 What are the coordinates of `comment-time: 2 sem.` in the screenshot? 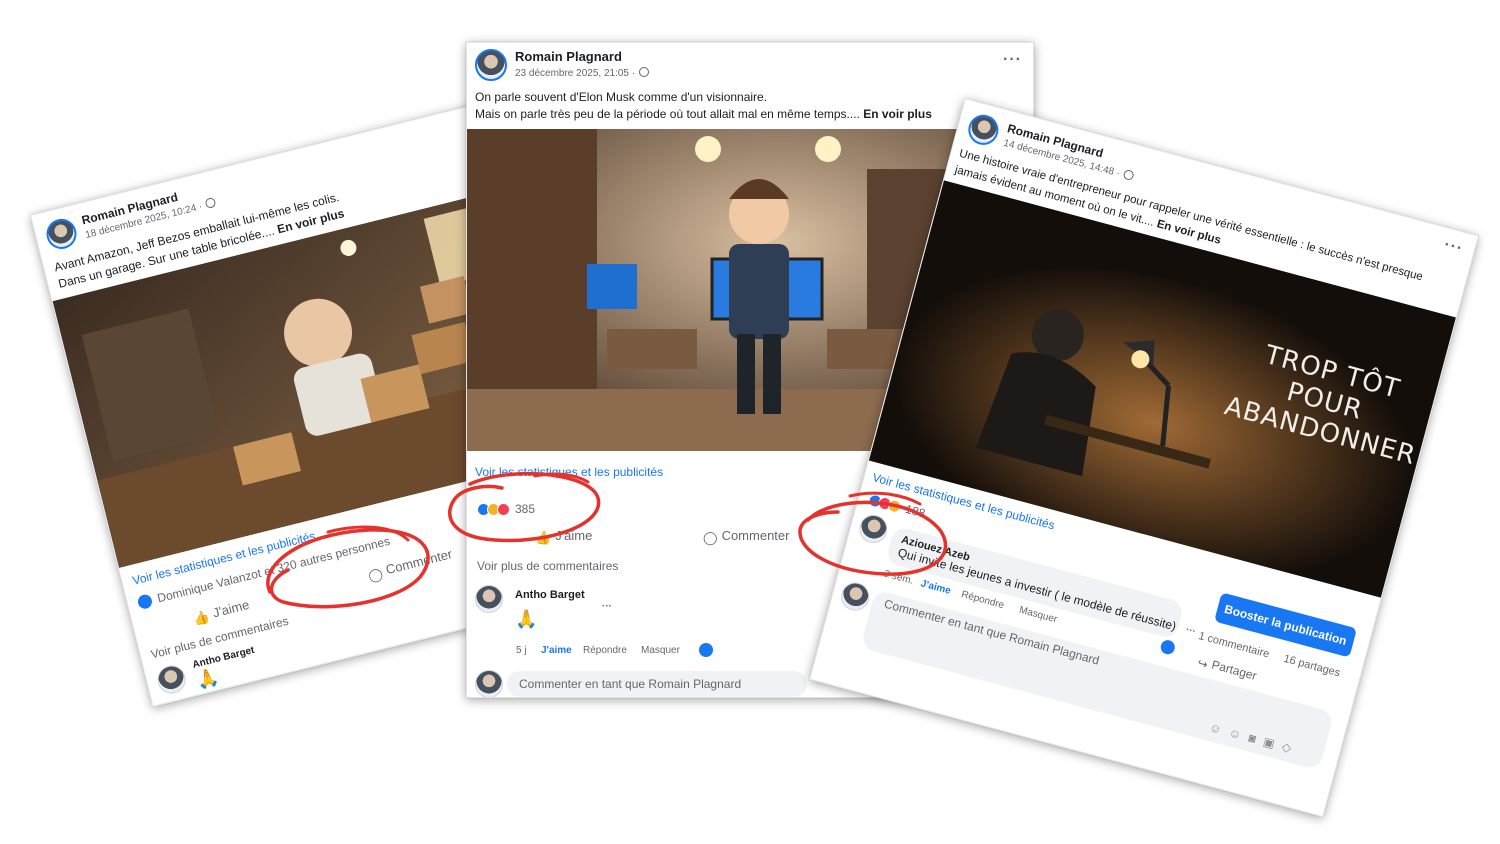 It's located at (898, 577).